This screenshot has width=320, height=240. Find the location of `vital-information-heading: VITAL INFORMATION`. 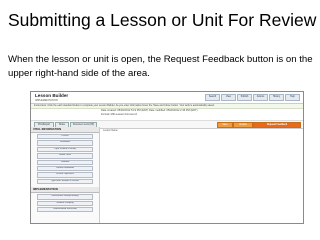

vital-information-heading: VITAL INFORMATION is located at coordinates (65, 130).